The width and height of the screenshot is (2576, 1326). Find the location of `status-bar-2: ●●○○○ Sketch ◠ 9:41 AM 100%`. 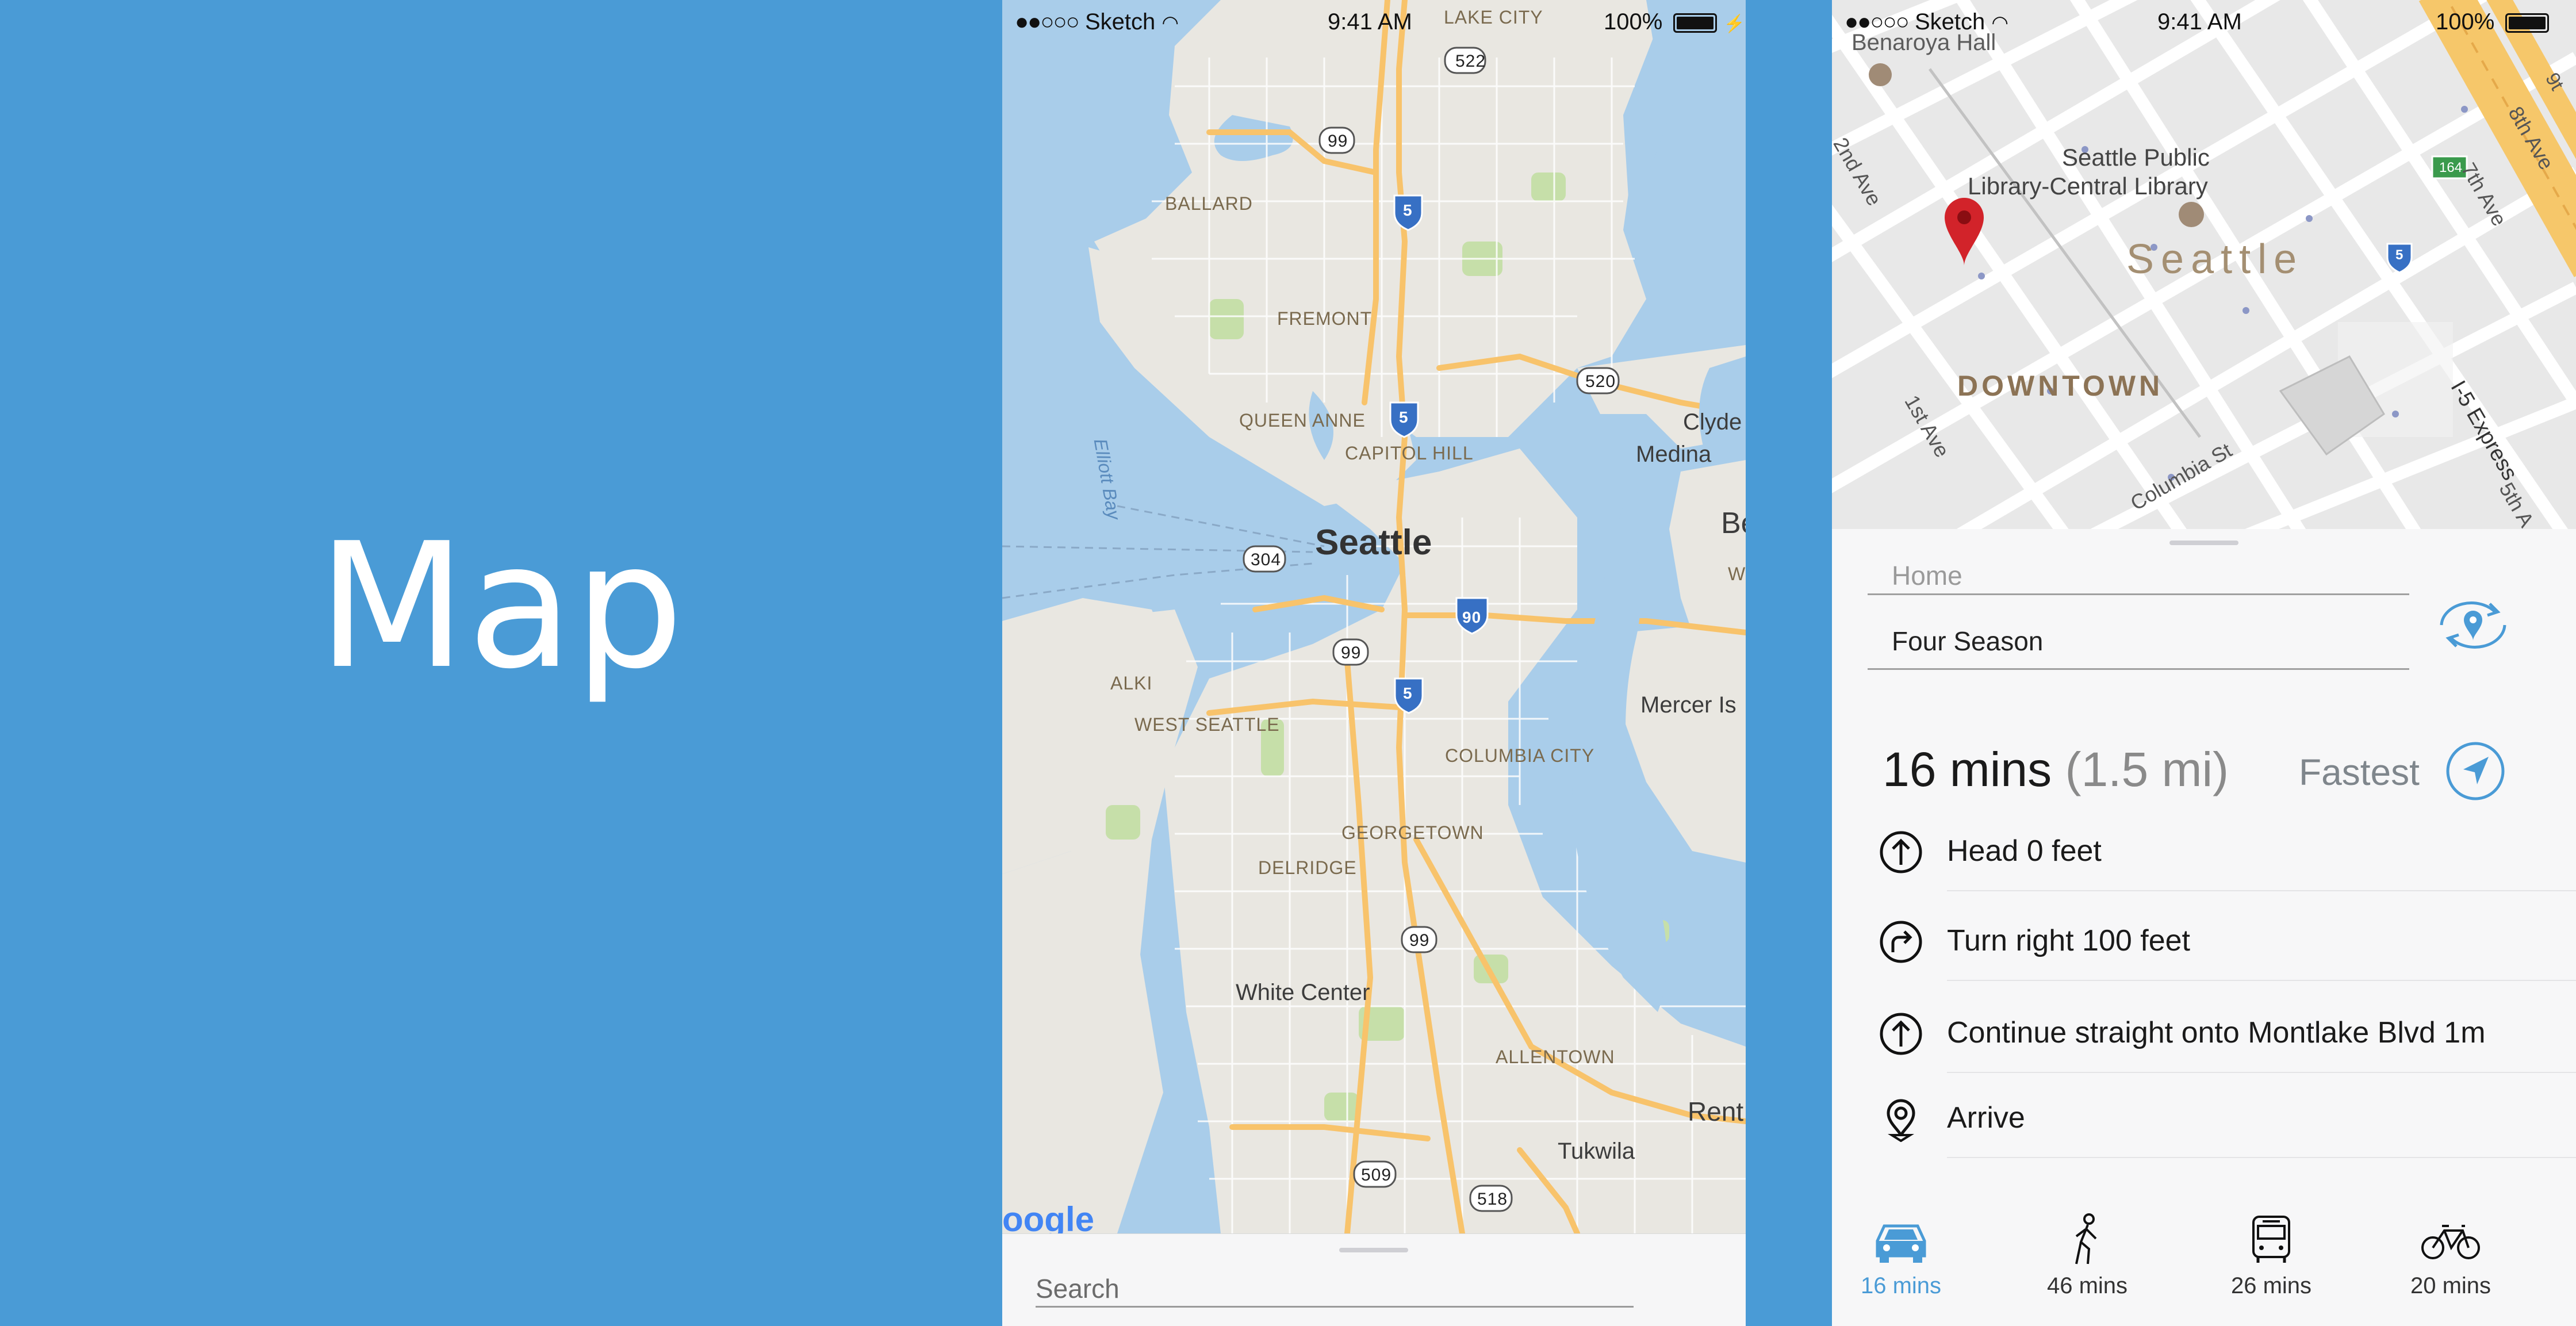

status-bar-2: ●●○○○ Sketch ◠ 9:41 AM 100% is located at coordinates (2204, 23).